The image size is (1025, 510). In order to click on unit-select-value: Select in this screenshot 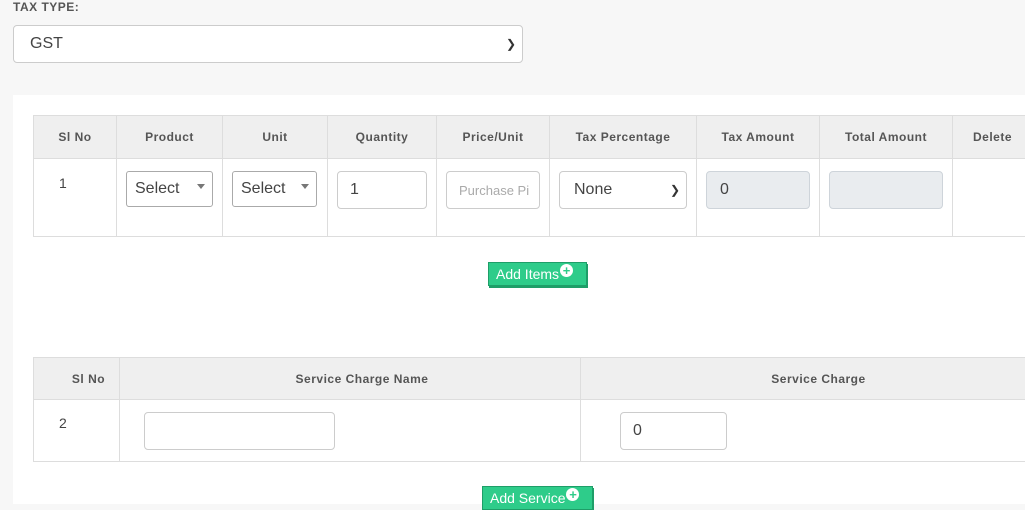, I will do `click(263, 189)`.